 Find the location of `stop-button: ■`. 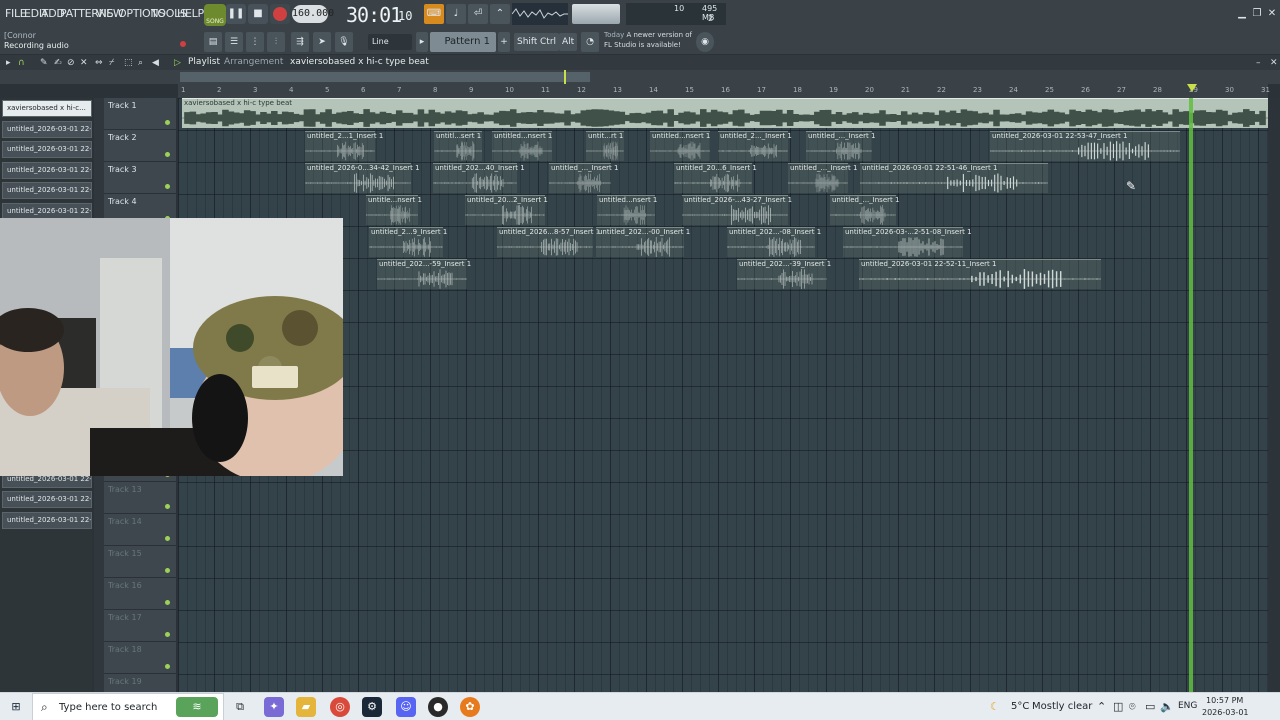

stop-button: ■ is located at coordinates (258, 14).